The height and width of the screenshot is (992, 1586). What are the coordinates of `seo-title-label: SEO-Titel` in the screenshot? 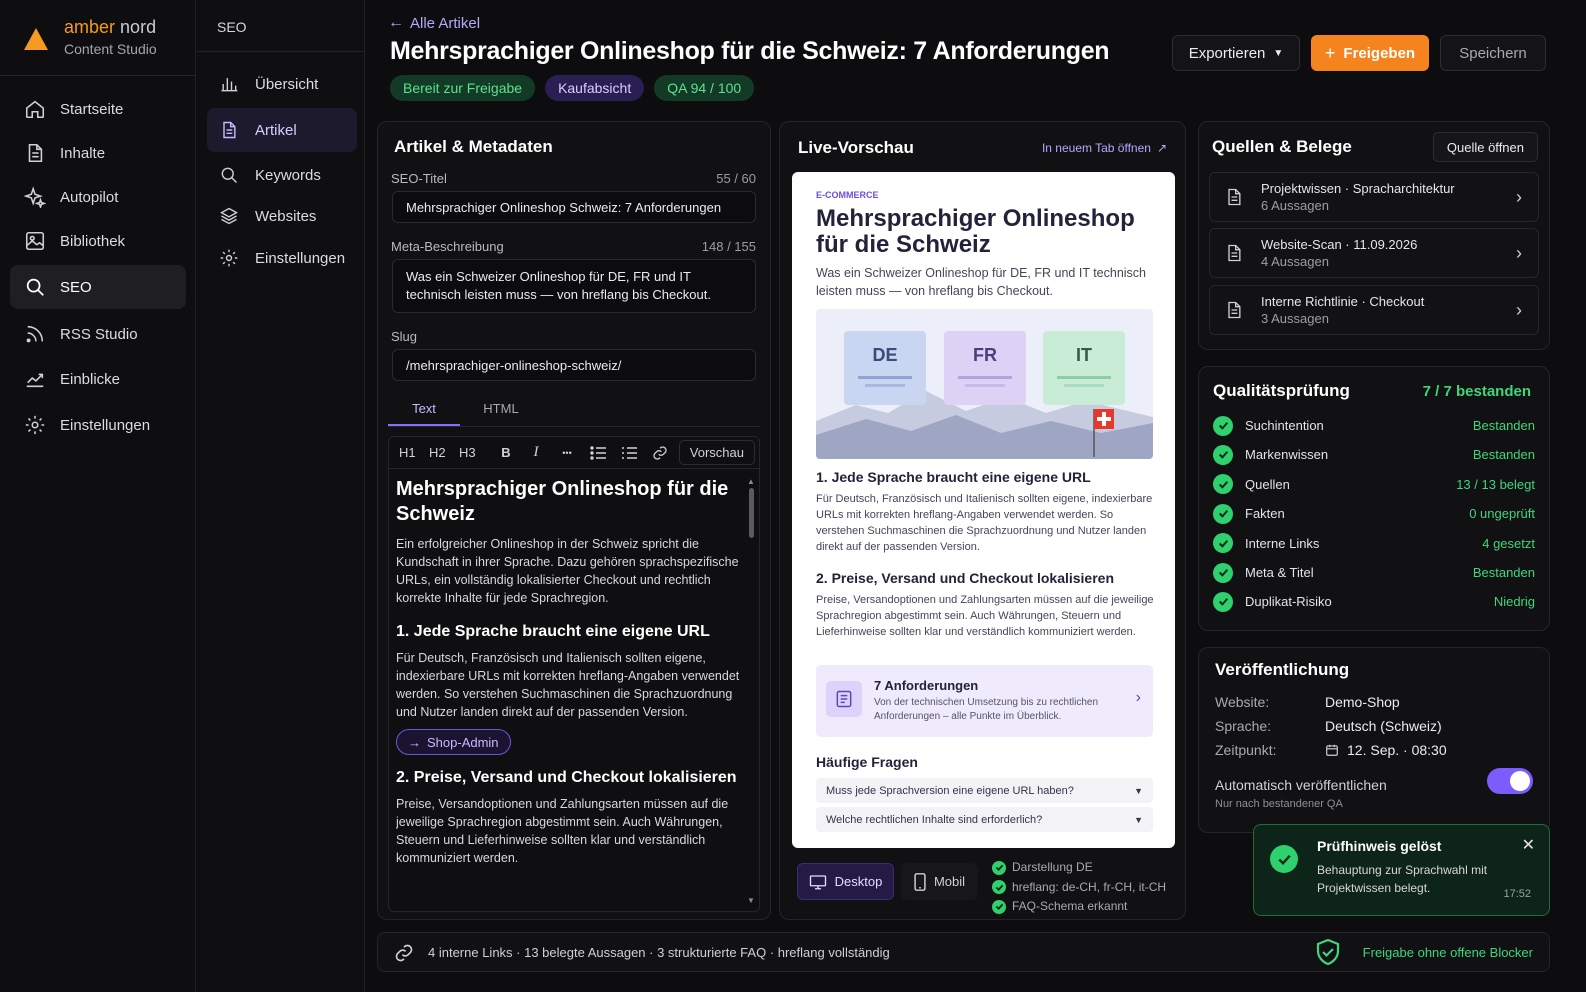 It's located at (419, 178).